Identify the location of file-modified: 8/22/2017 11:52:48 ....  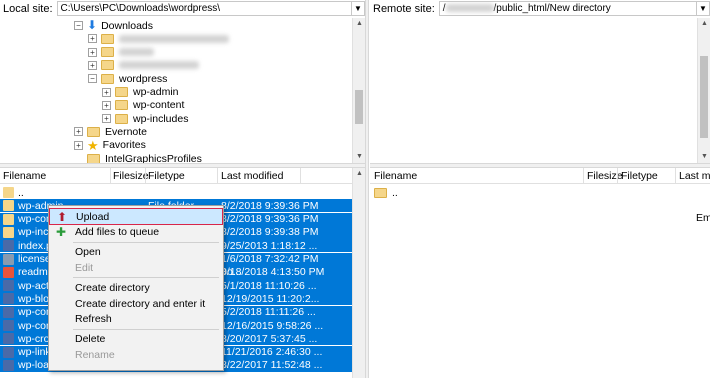
(272, 365).